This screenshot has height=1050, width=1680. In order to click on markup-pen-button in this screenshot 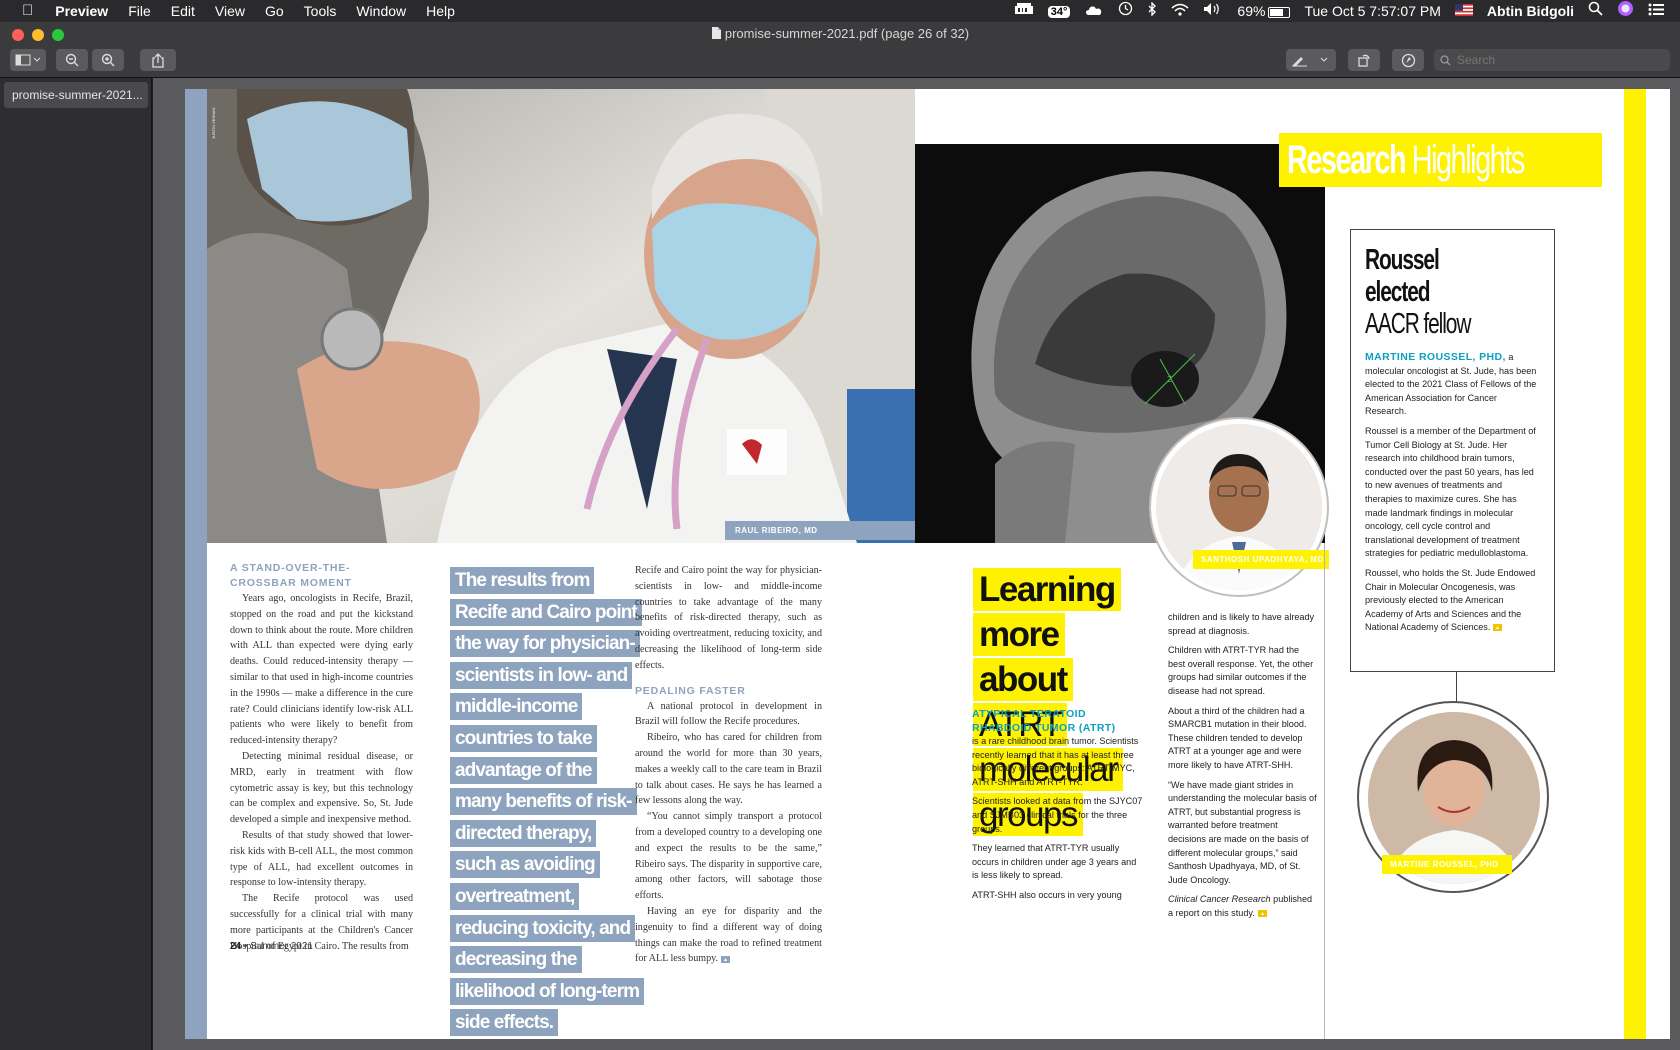, I will do `click(1311, 60)`.